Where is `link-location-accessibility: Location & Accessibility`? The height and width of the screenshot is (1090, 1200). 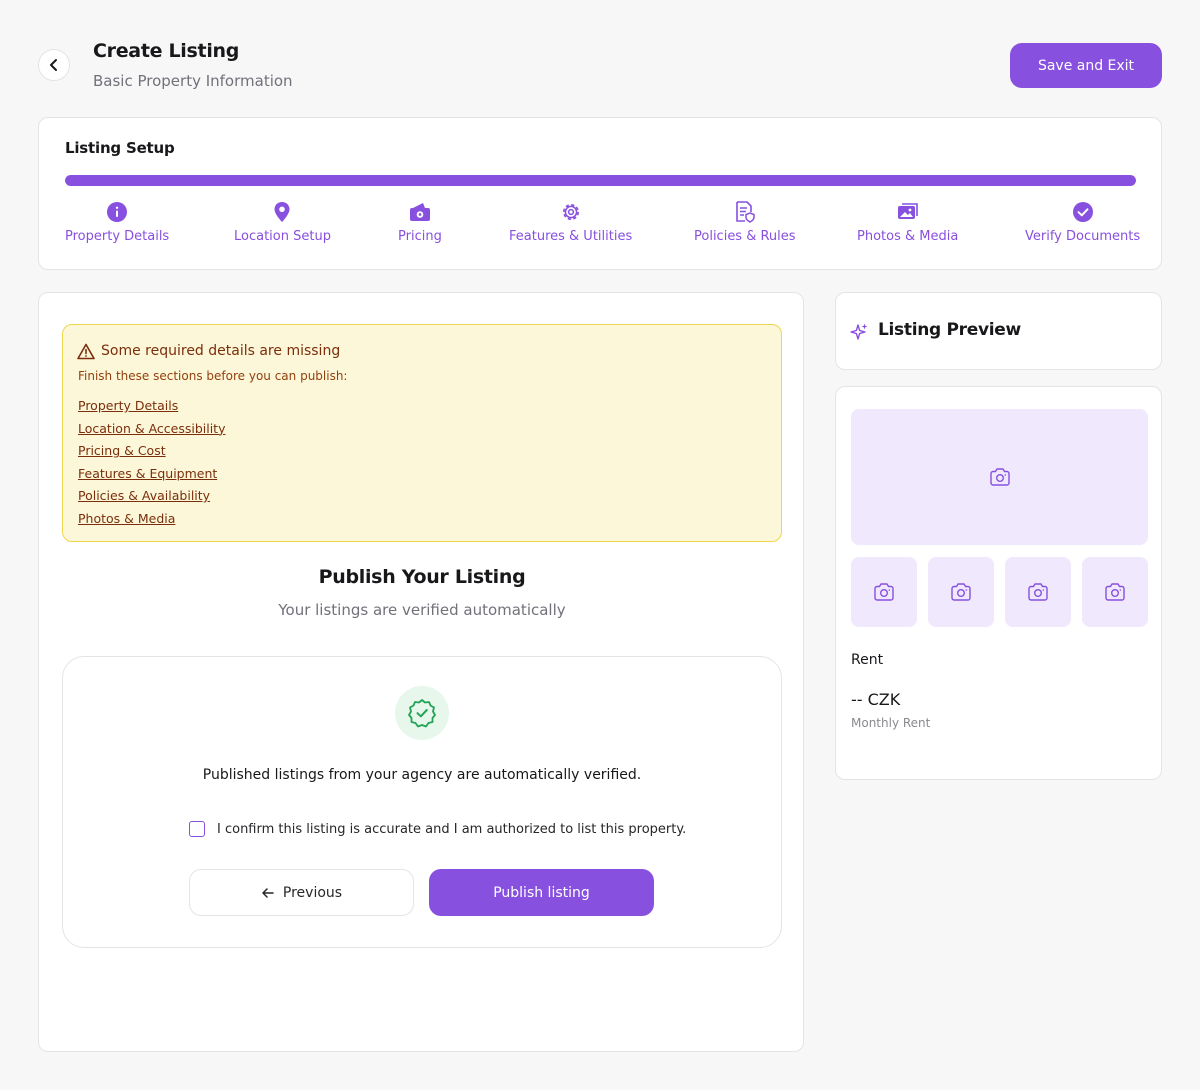 link-location-accessibility: Location & Accessibility is located at coordinates (151, 428).